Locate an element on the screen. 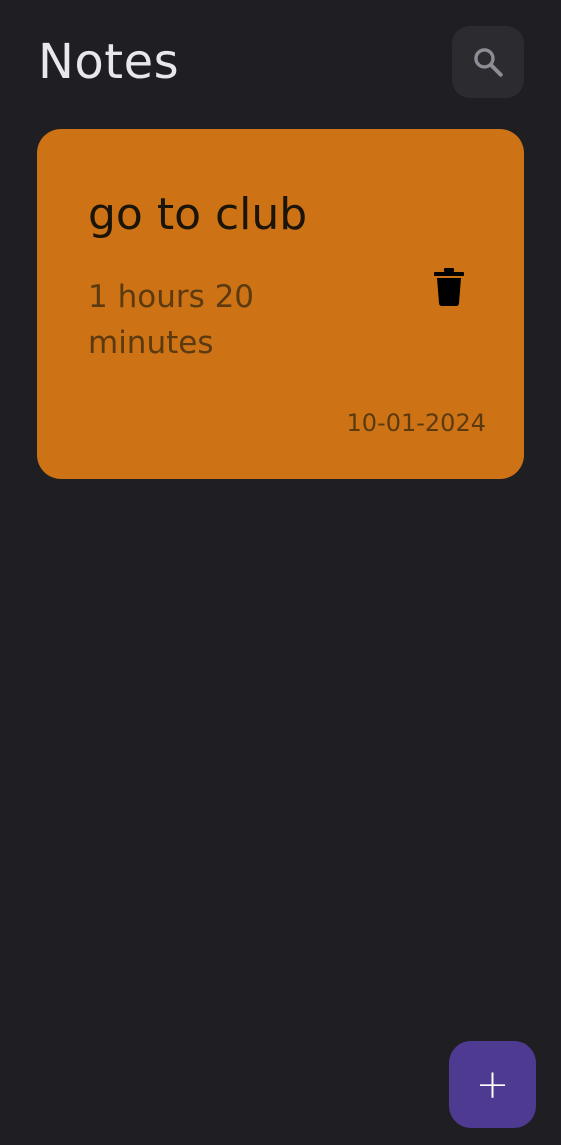 The image size is (561, 1145). search-icon is located at coordinates (488, 62).